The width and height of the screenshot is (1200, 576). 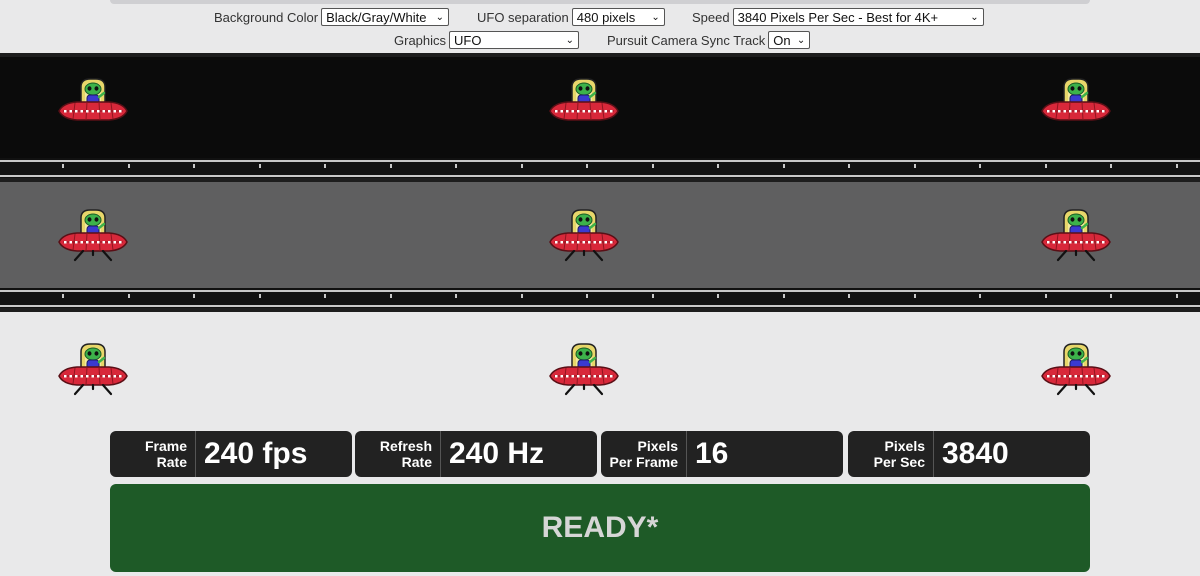 I want to click on stat-pixels-per-sec: Pixels Per Sec 3840, so click(x=969, y=454).